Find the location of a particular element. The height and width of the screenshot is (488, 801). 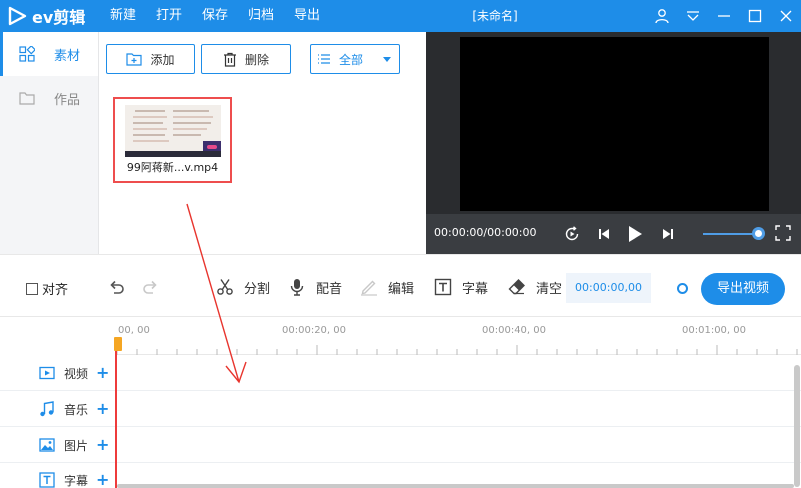

ruler-label: 00:00:20, 00 is located at coordinates (314, 330).